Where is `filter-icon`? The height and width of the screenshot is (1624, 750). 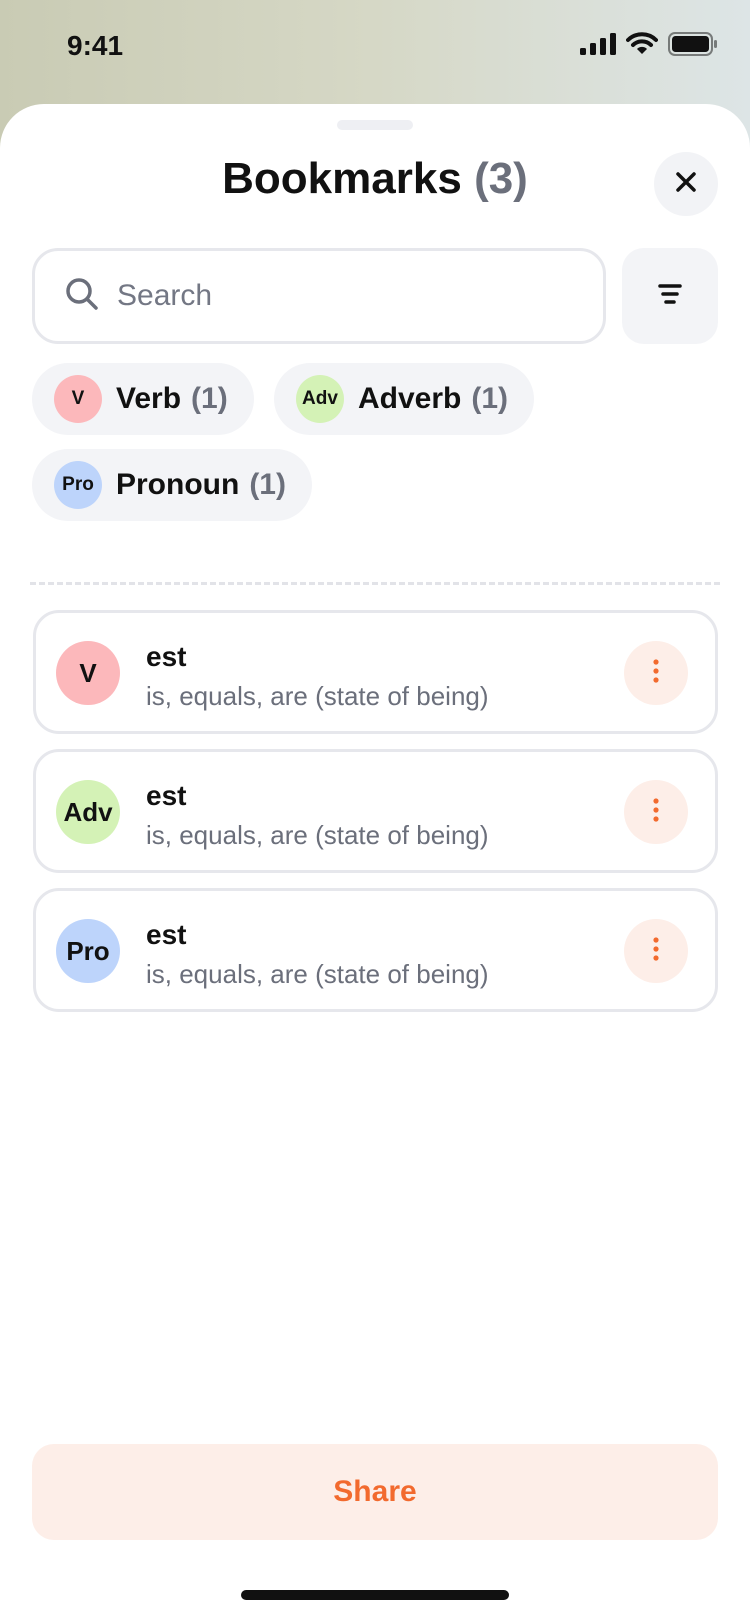 filter-icon is located at coordinates (670, 296).